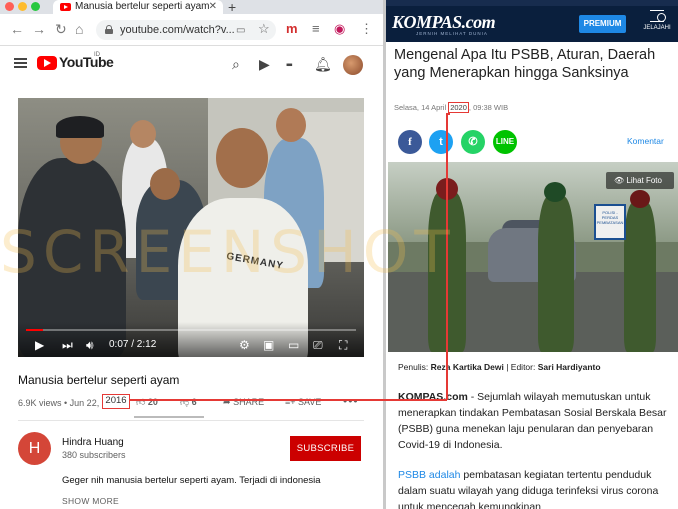 The width and height of the screenshot is (678, 509). I want to click on user-avatar, so click(353, 65).